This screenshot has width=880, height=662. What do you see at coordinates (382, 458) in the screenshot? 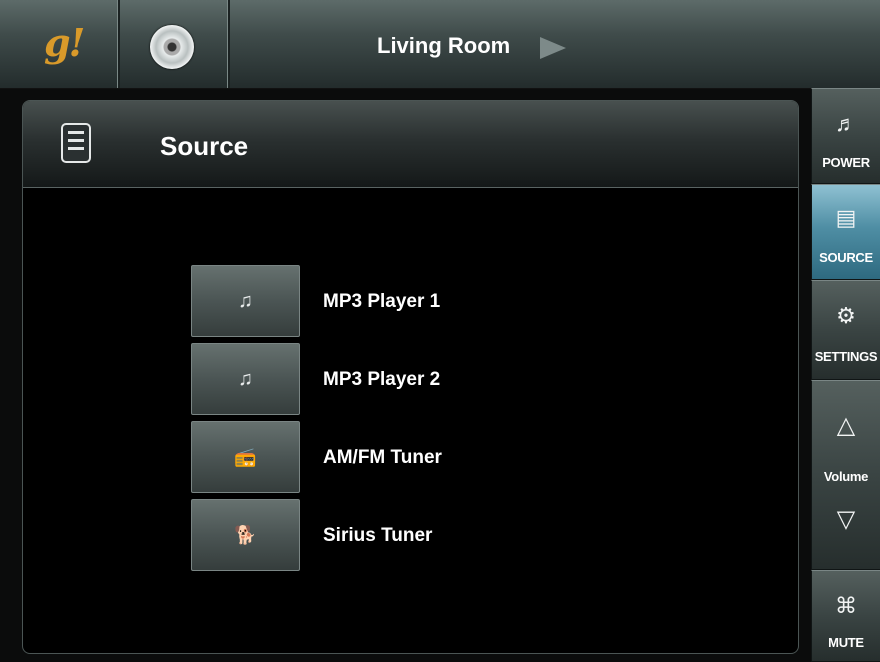
I see `source-label-am-fm-tuner: AM/FM Tuner` at bounding box center [382, 458].